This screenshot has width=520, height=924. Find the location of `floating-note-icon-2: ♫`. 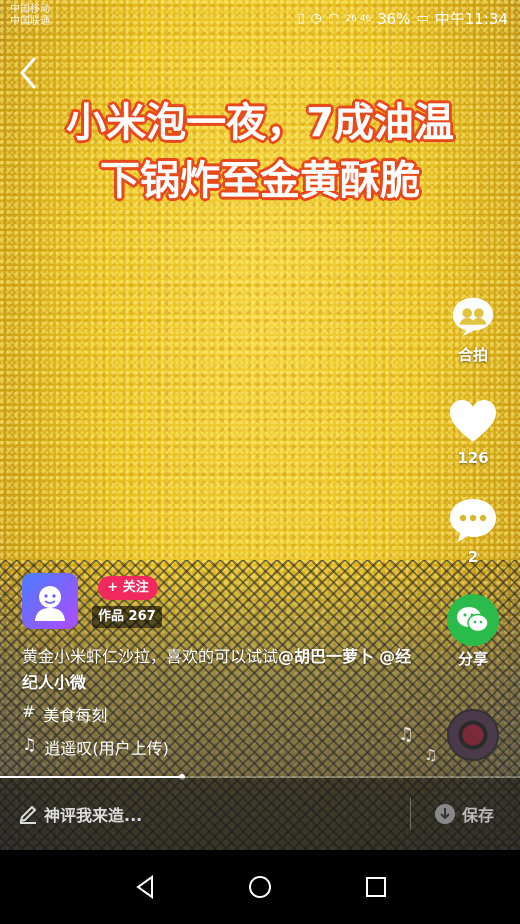

floating-note-icon-2: ♫ is located at coordinates (431, 755).